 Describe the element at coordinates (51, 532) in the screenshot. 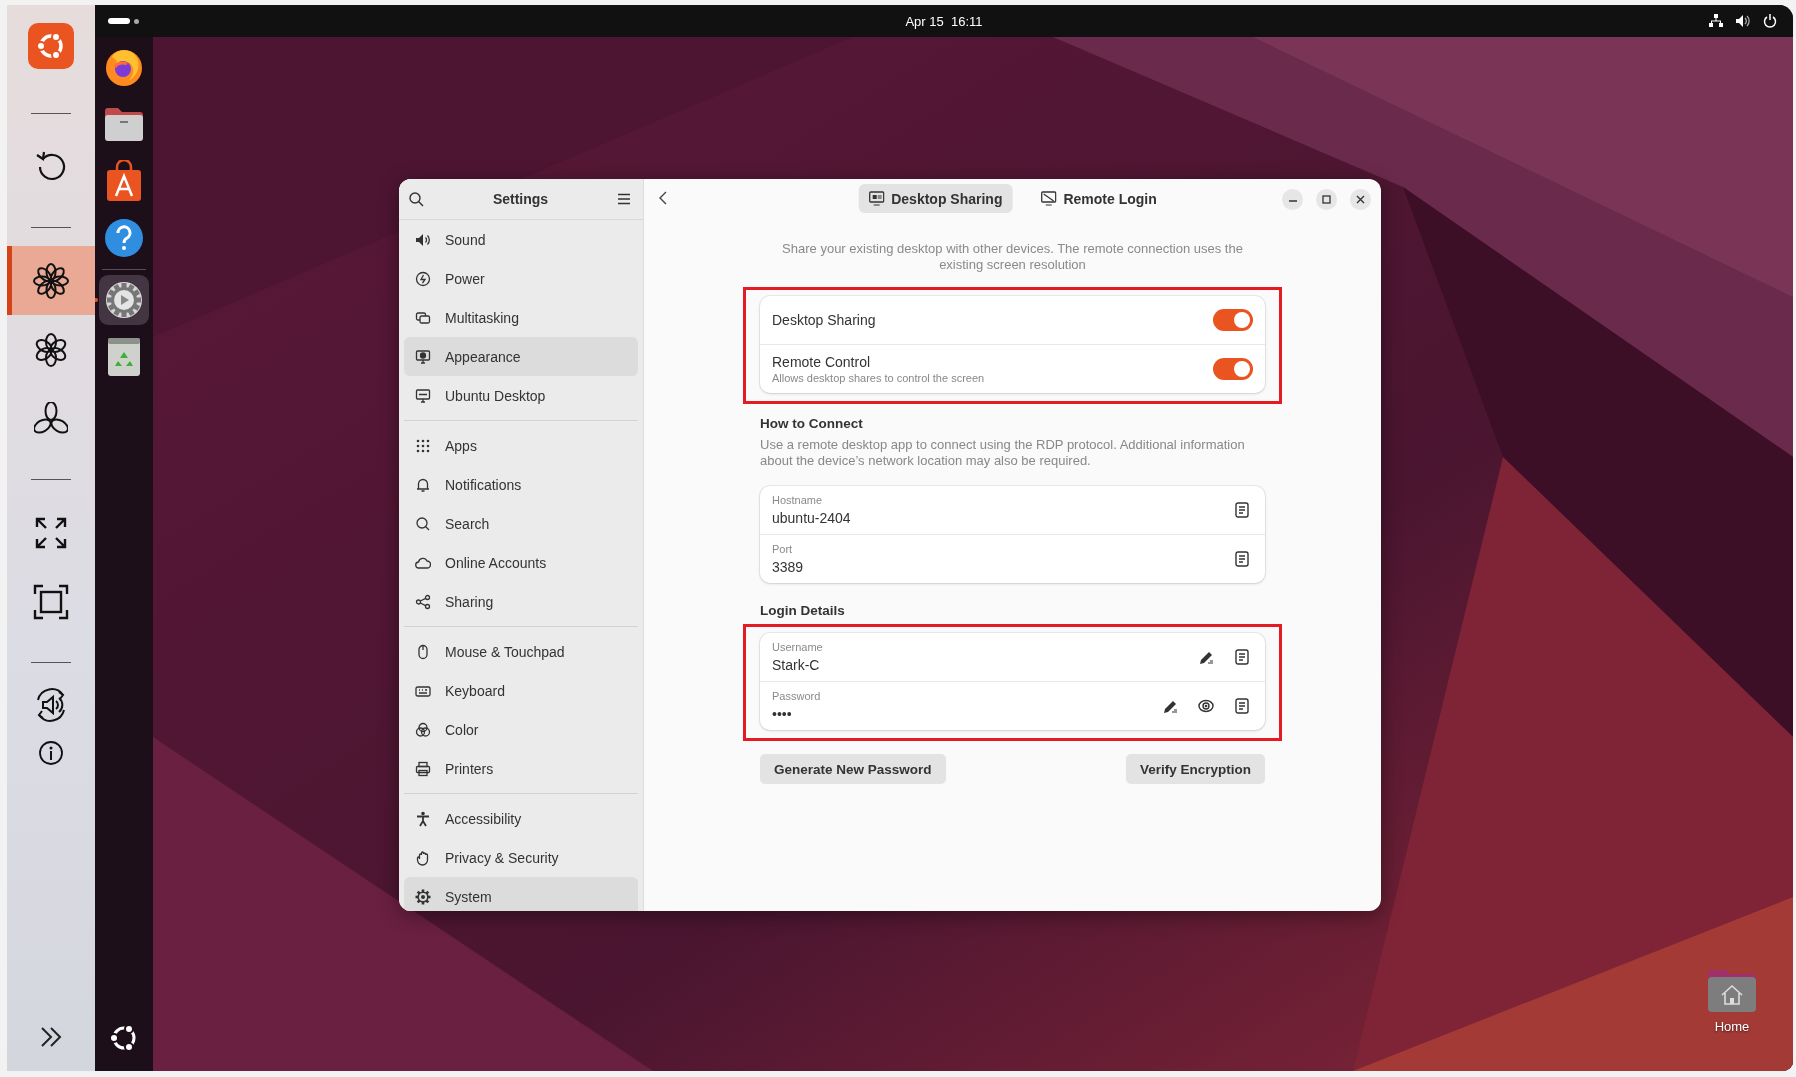

I see `expand-icon` at that location.